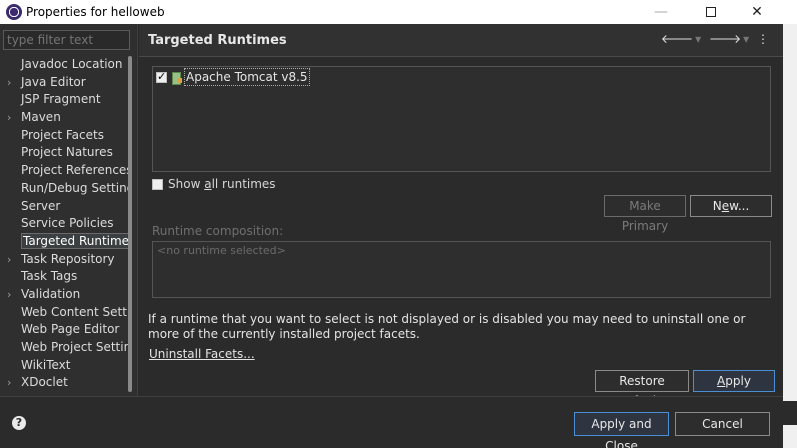 The height and width of the screenshot is (448, 797). Describe the element at coordinates (61, 99) in the screenshot. I see `sidebar-item-label: JSP Fragment` at that location.